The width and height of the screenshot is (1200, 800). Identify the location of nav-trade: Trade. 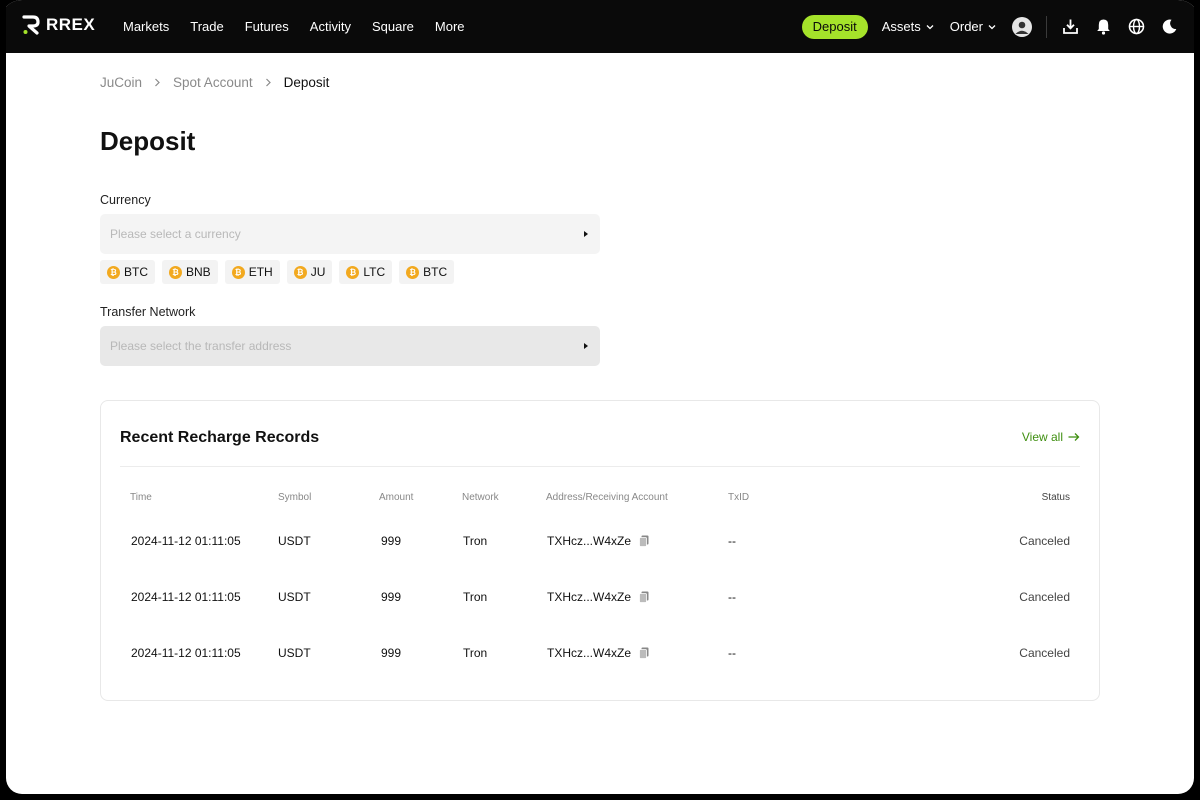
(206, 26).